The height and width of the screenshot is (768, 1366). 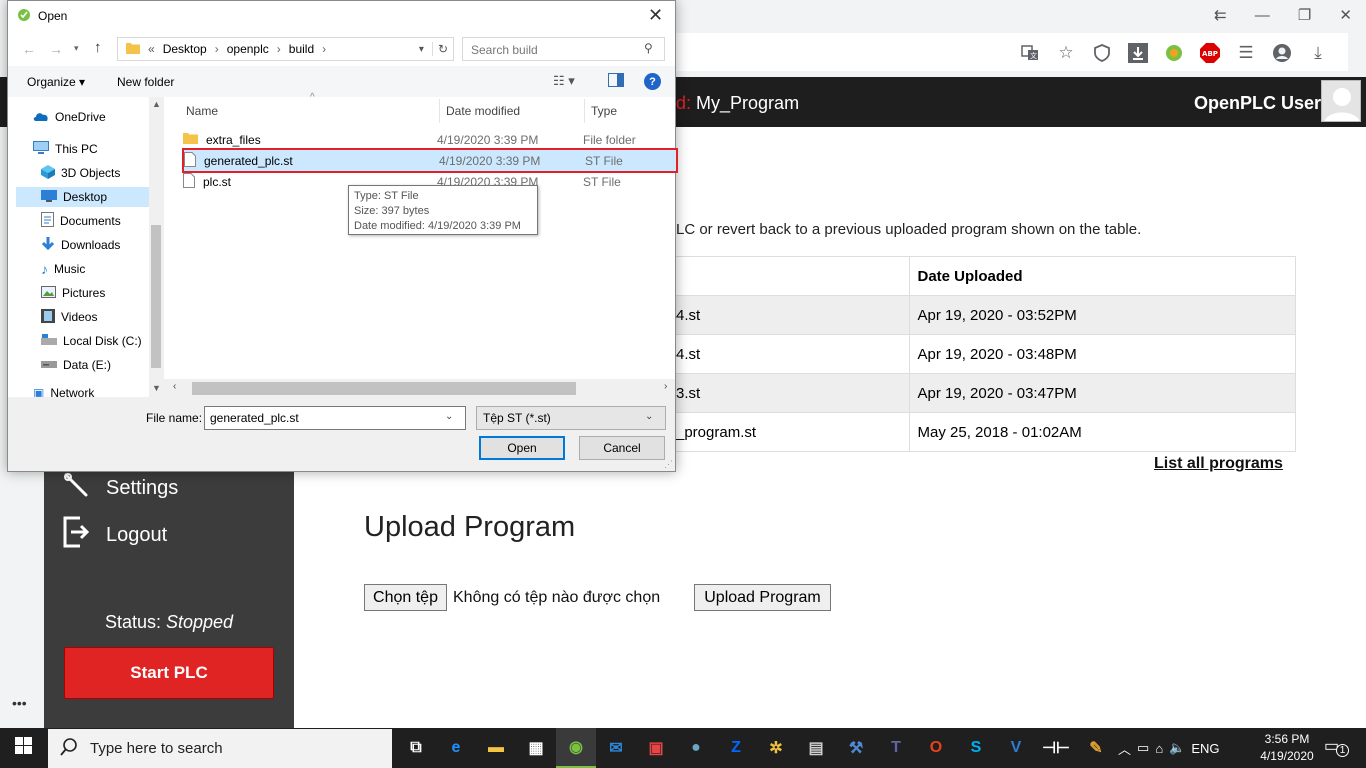 What do you see at coordinates (416, 748) in the screenshot?
I see `task-view-icon: ⧉` at bounding box center [416, 748].